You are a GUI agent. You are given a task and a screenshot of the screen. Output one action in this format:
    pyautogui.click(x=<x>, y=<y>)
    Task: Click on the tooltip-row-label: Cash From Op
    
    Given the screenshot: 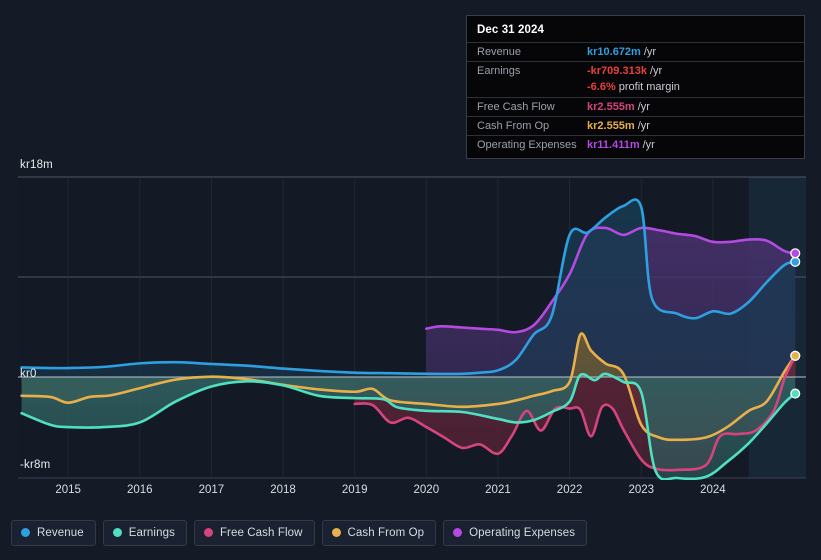 What is the action you would take?
    pyautogui.click(x=513, y=126)
    